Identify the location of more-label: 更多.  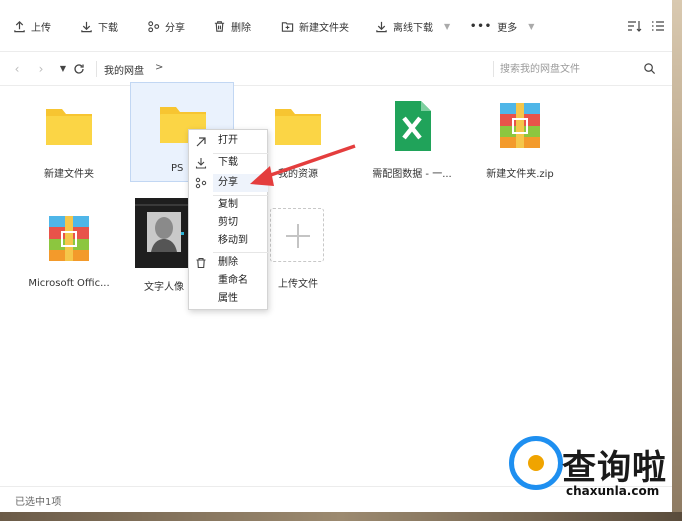
(507, 28).